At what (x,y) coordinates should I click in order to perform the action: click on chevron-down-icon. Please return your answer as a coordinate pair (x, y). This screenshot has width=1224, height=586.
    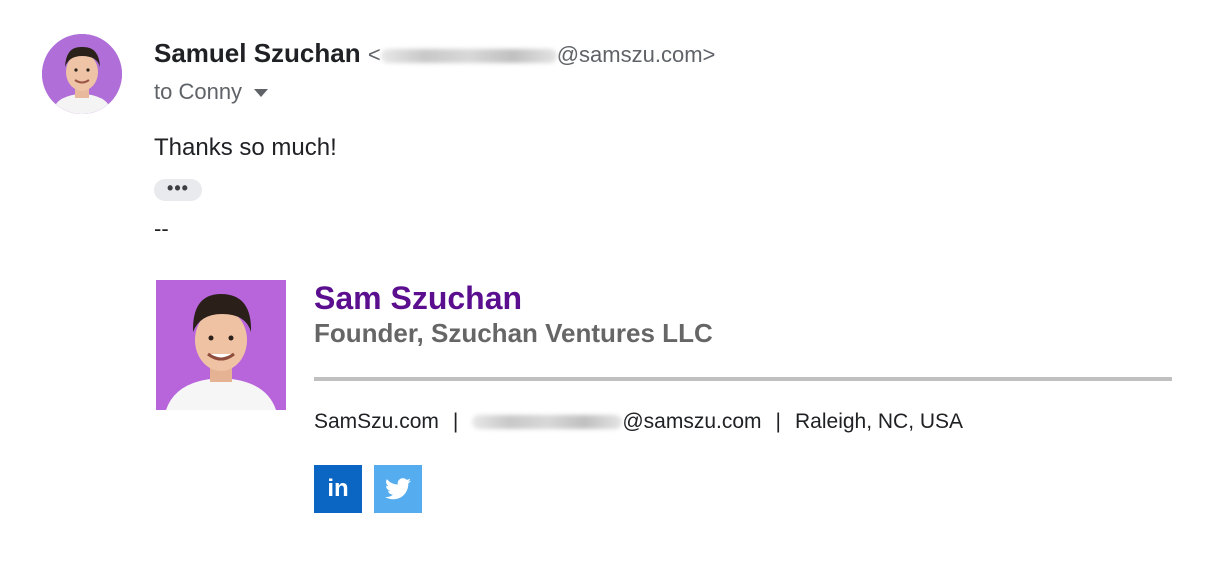
    Looking at the image, I should click on (261, 93).